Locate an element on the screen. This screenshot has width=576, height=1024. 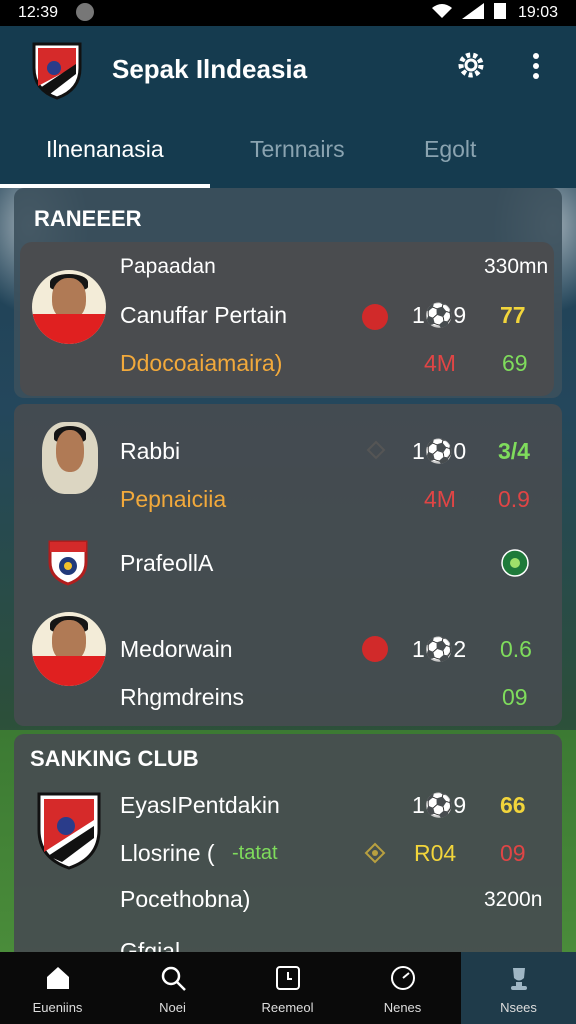
club-row-tag-2: -tatat is located at coordinates (255, 853).